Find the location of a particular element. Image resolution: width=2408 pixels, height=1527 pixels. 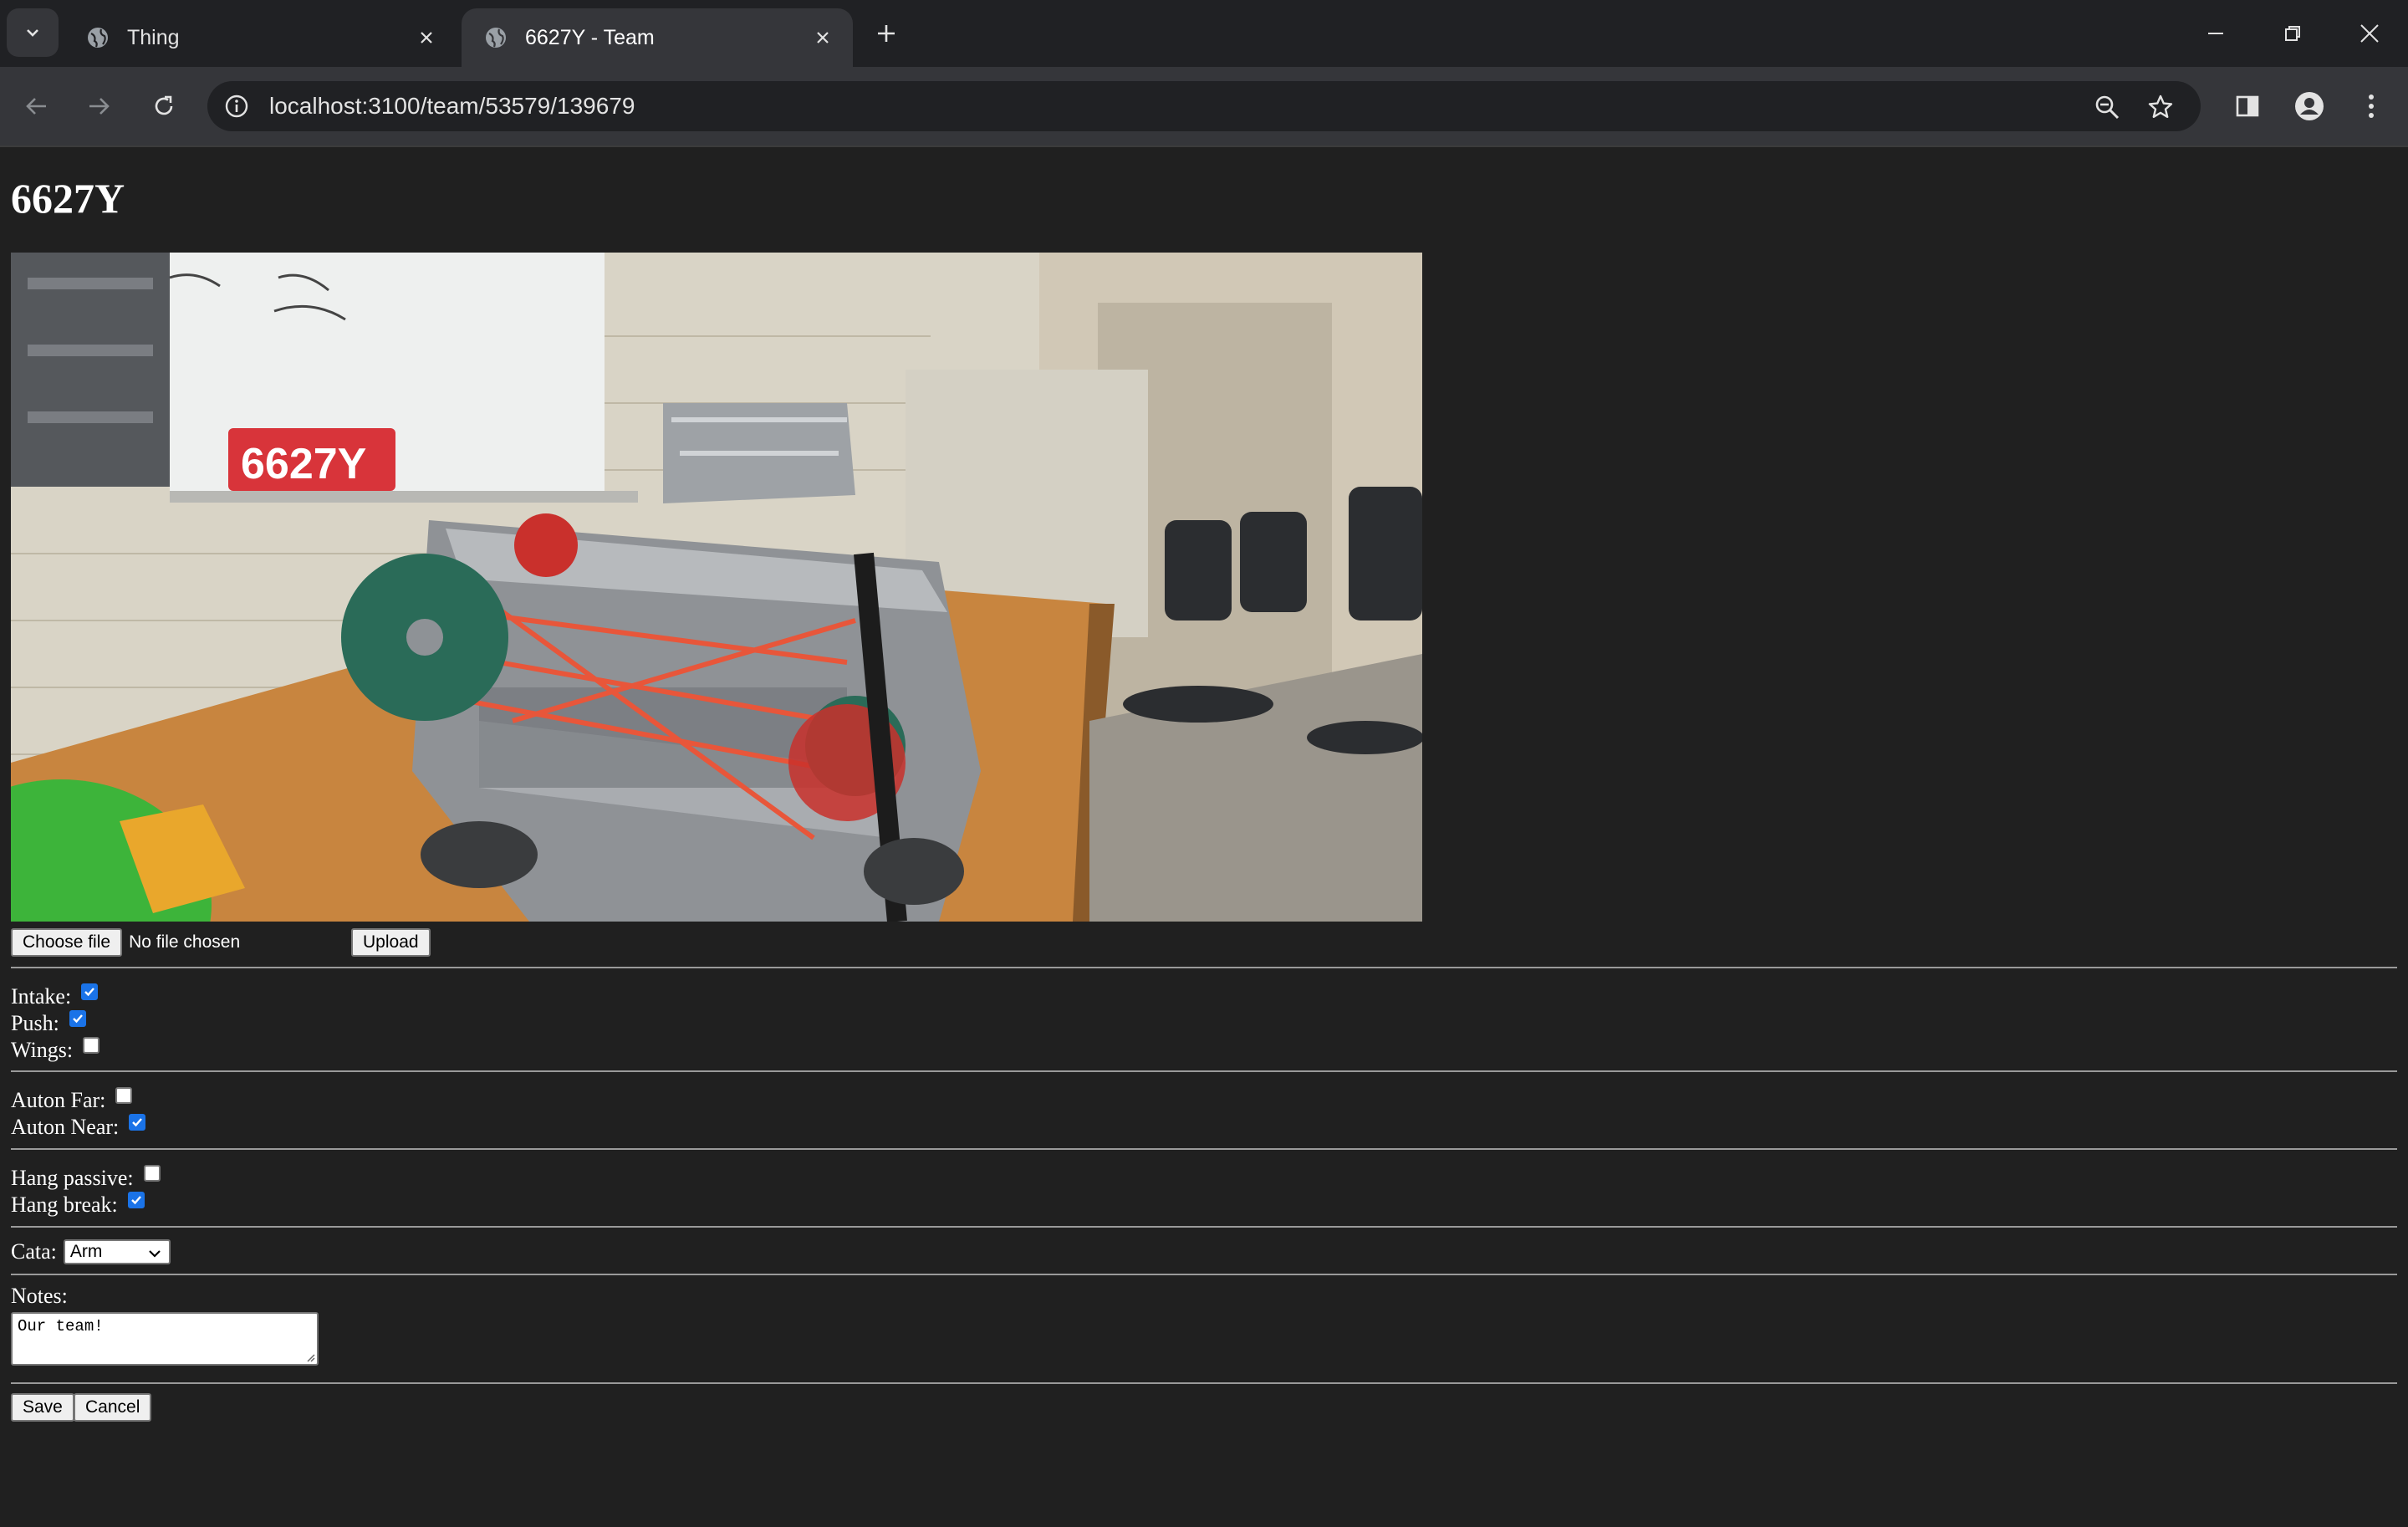

hang-passive-field: Hang passive: is located at coordinates (86, 1179).